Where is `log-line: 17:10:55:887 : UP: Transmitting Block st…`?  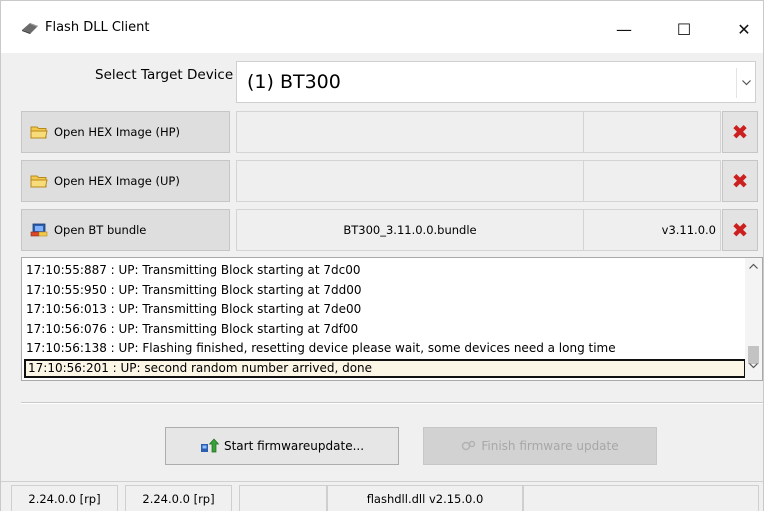 log-line: 17:10:55:887 : UP: Transmitting Block st… is located at coordinates (385, 271).